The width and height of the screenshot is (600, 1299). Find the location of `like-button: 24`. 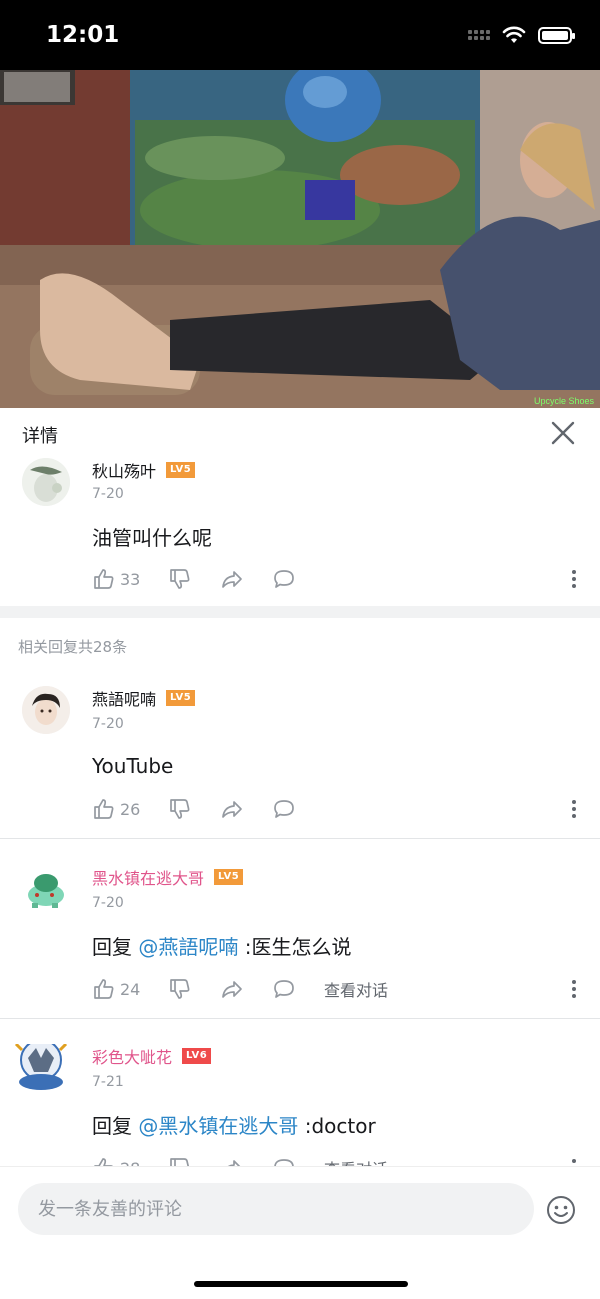

like-button: 24 is located at coordinates (130, 989).